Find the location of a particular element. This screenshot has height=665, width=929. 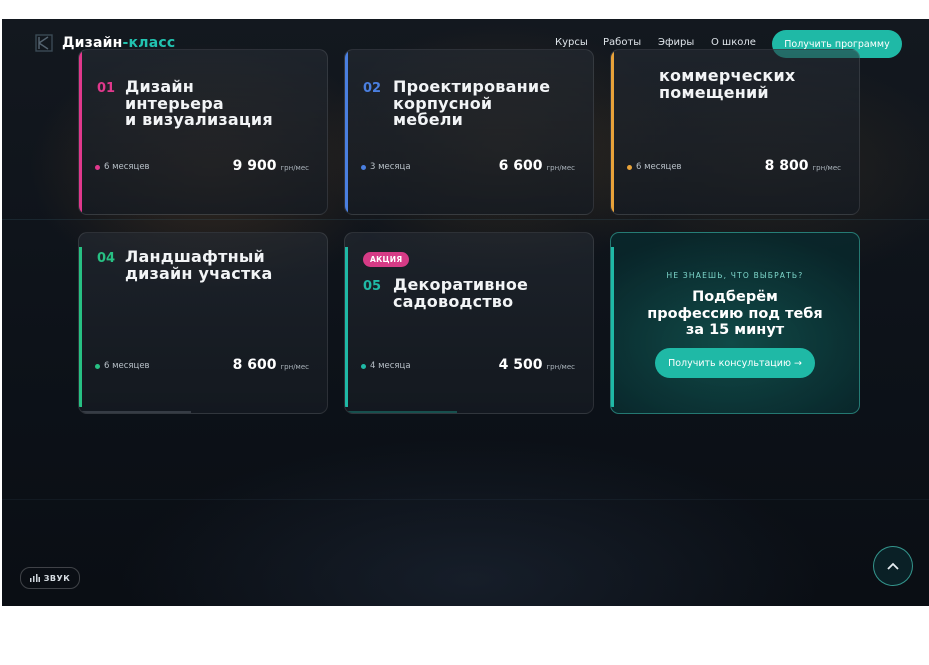

consult-kicker: НЕ ЗНАЕШЬ, ЧТО ВЫБРАТЬ? is located at coordinates (735, 275).